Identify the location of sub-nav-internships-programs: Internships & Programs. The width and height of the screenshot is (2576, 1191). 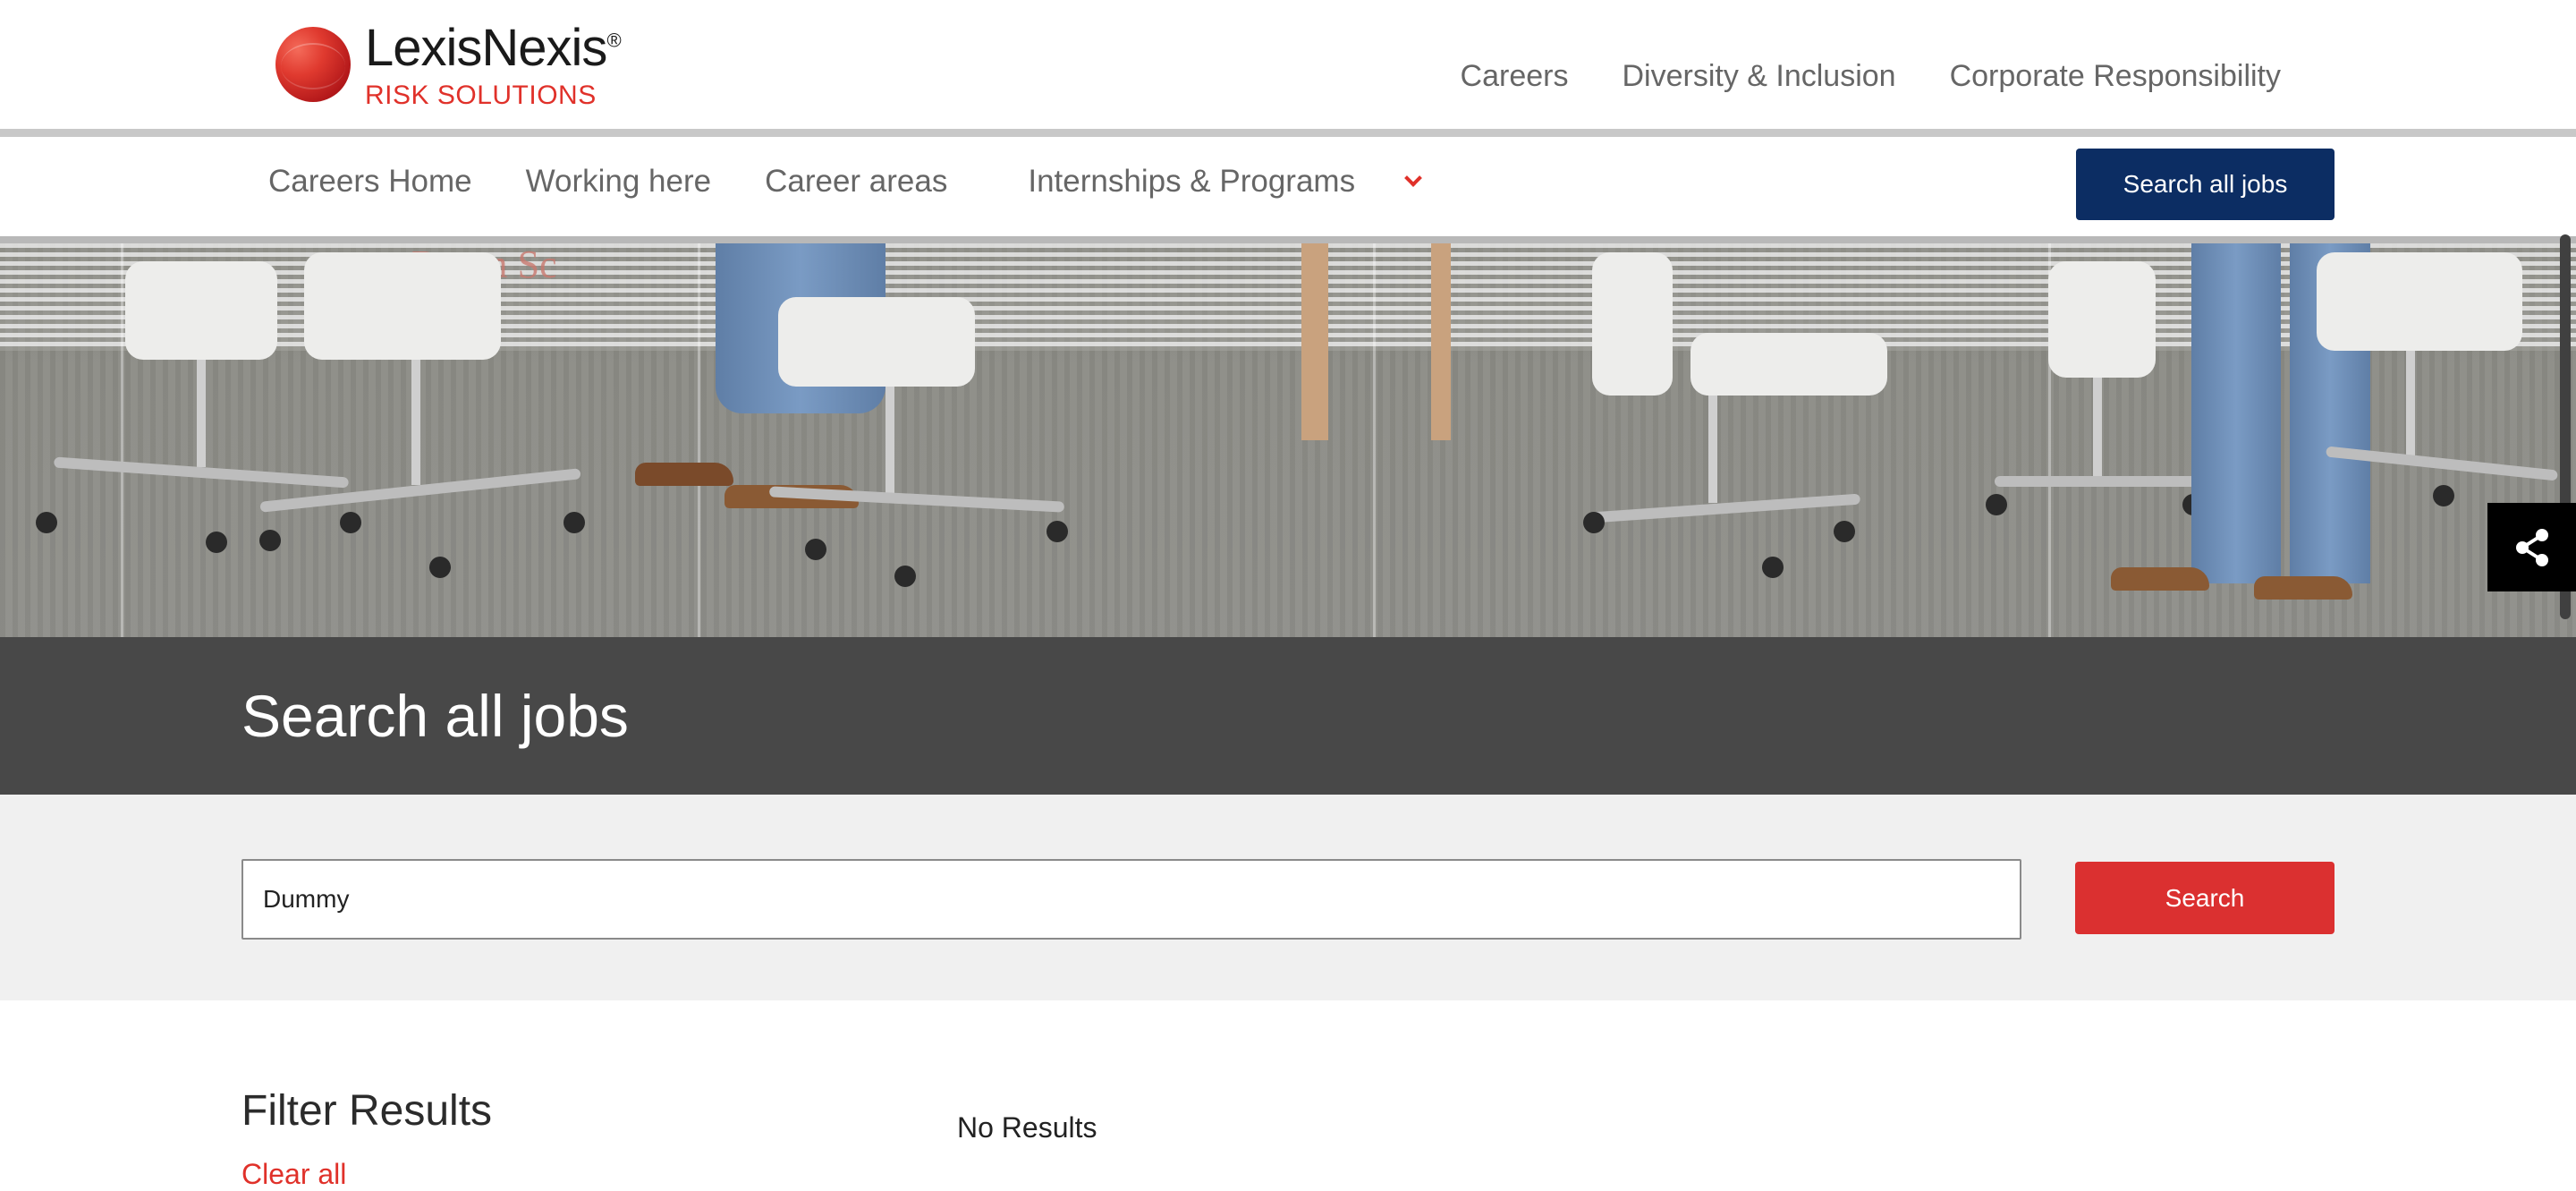
(1225, 182).